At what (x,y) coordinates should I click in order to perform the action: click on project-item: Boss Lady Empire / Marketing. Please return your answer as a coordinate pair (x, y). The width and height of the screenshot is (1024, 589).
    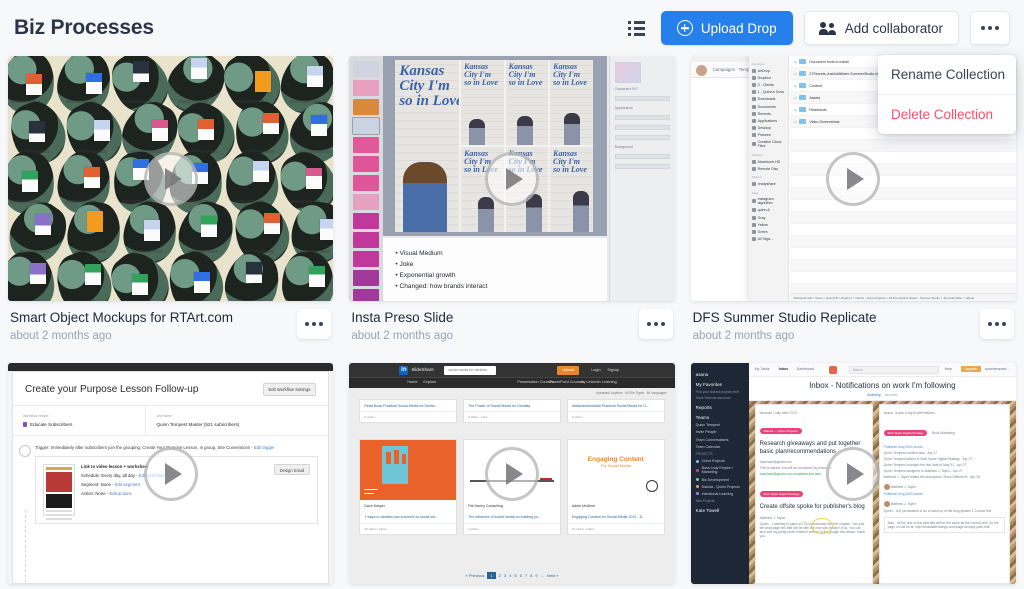
    Looking at the image, I should click on (719, 470).